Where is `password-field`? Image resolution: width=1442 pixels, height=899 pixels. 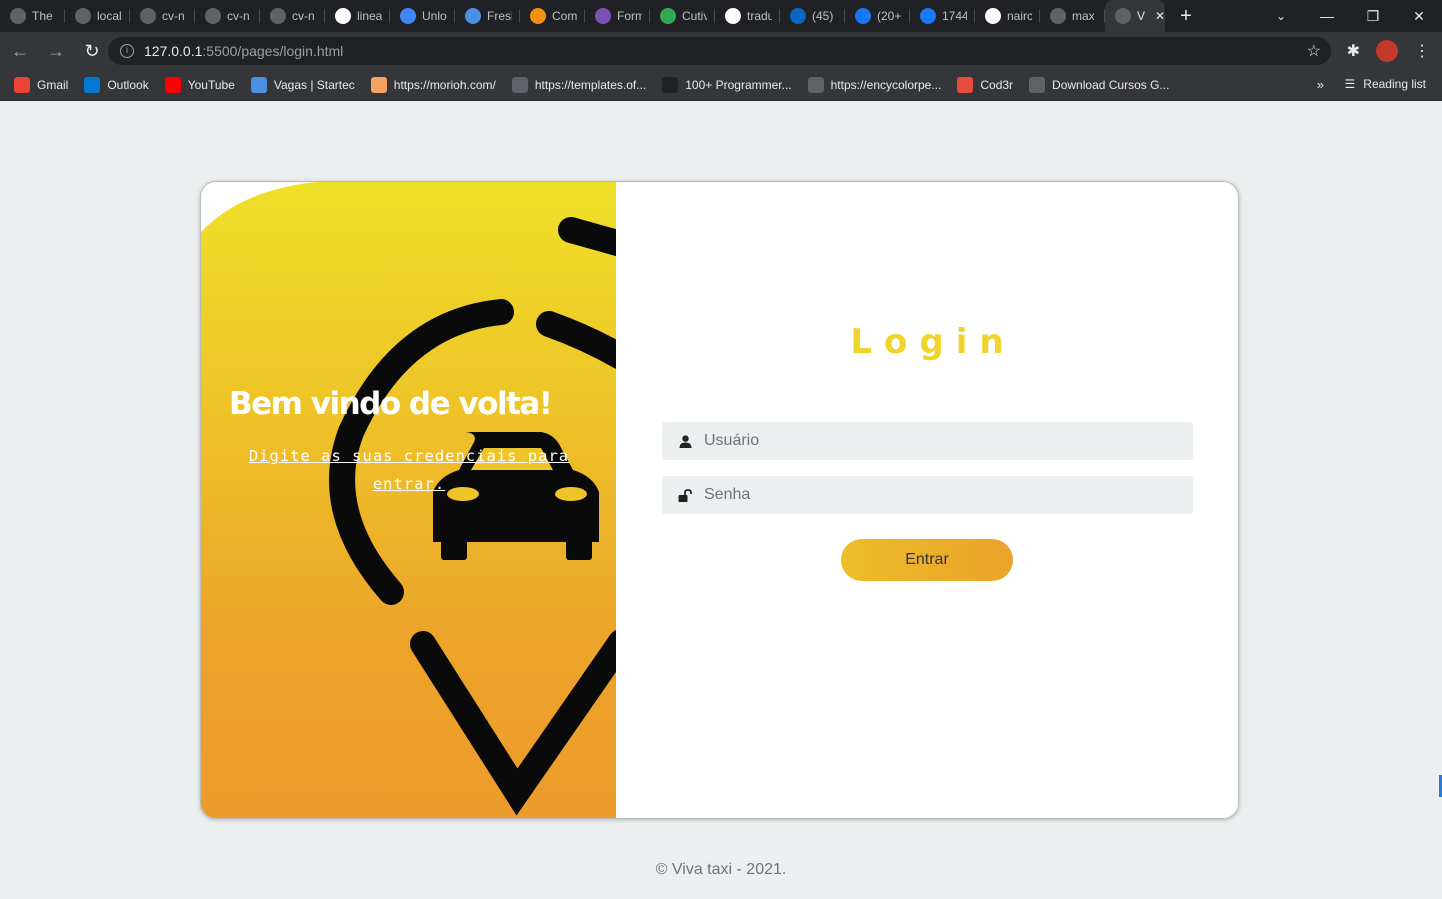 password-field is located at coordinates (927, 495).